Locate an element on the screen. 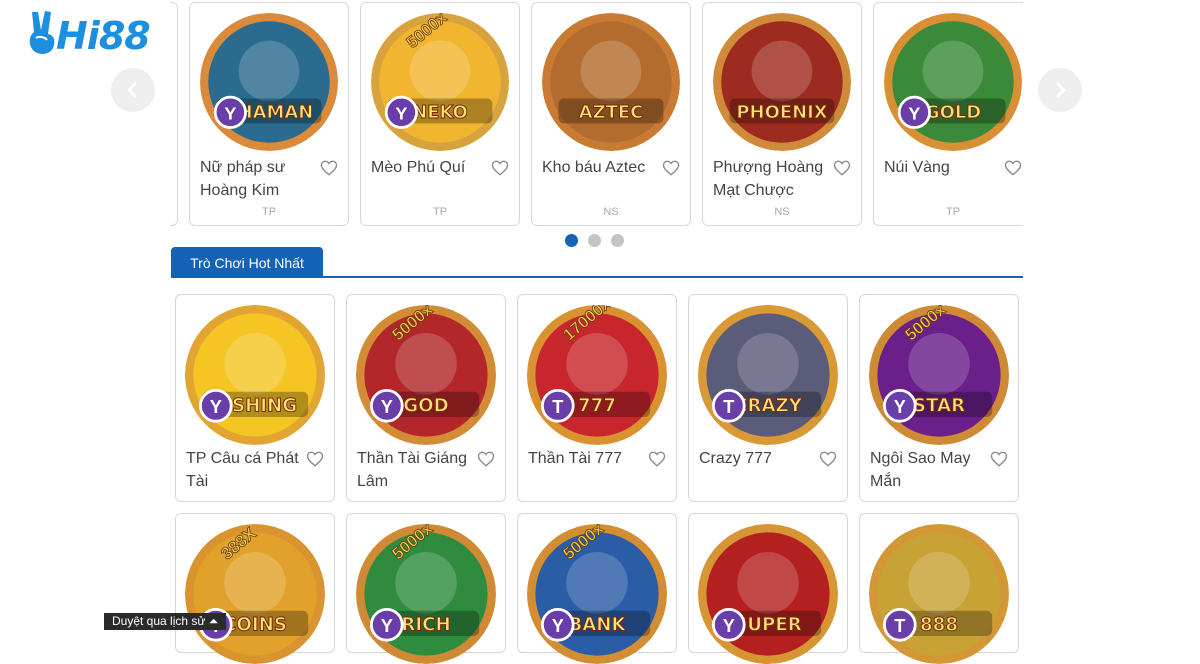 This screenshot has width=1200, height=664. game-thumbnail: STAR 5000x Y is located at coordinates (939, 375).